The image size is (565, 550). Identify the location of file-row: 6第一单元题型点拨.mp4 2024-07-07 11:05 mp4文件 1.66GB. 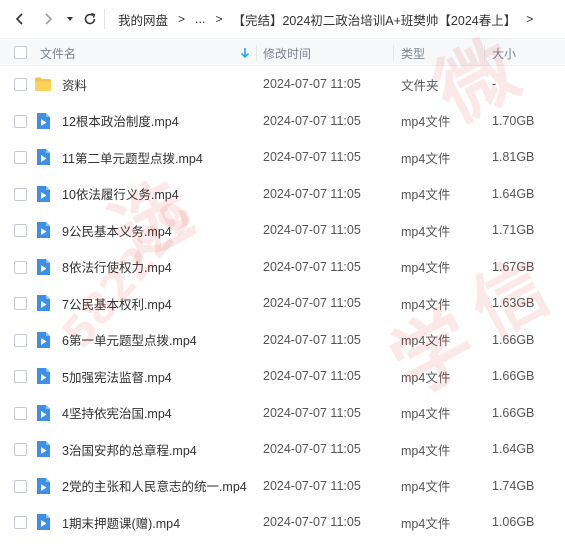
(282, 340).